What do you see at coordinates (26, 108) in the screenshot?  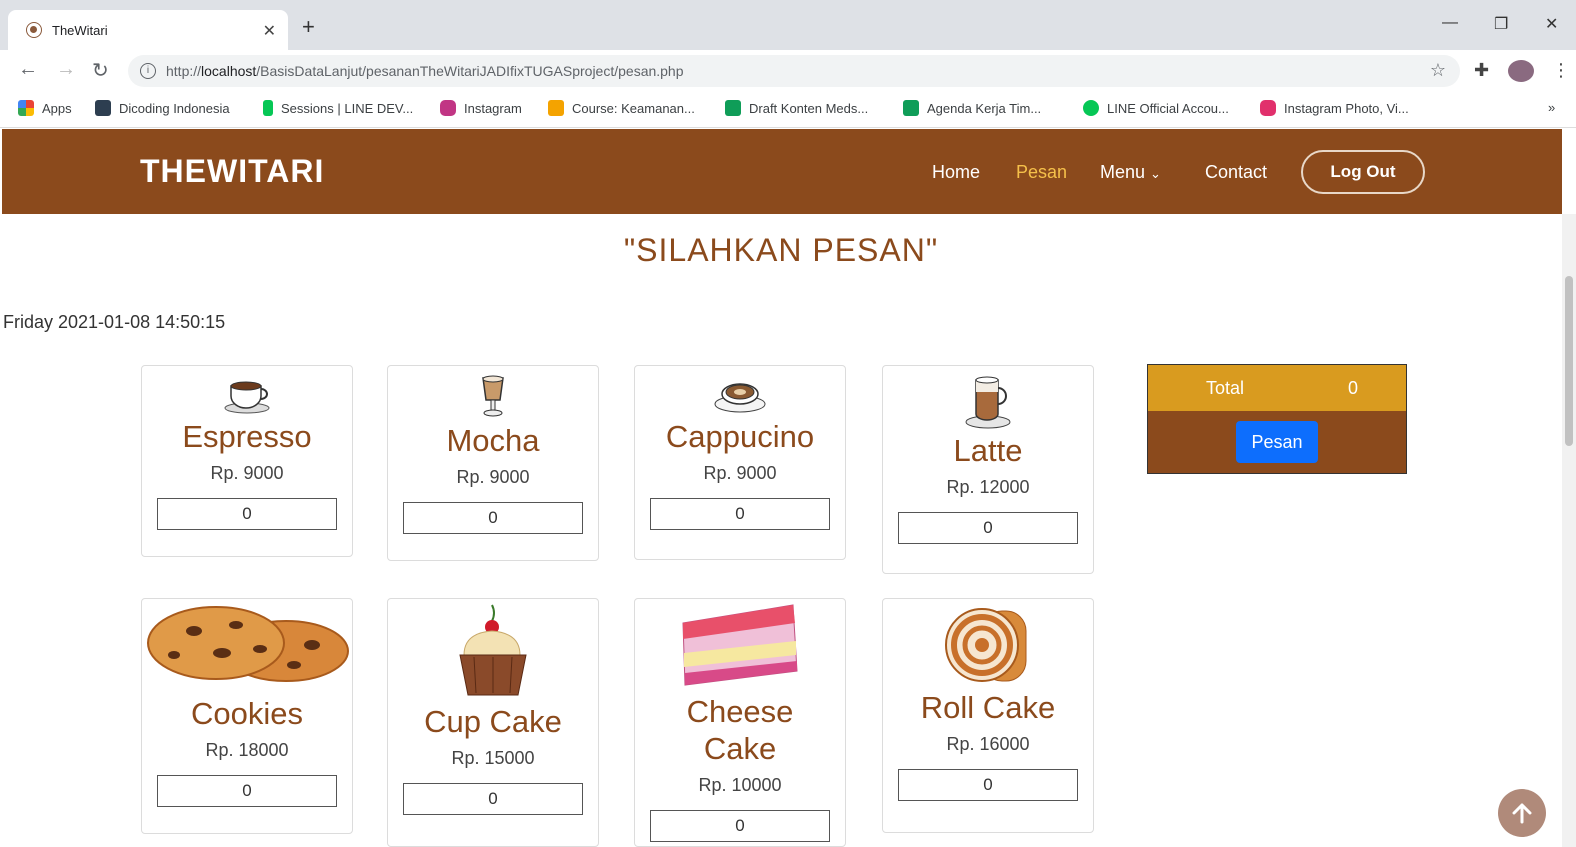 I see `apps-grid-icon` at bounding box center [26, 108].